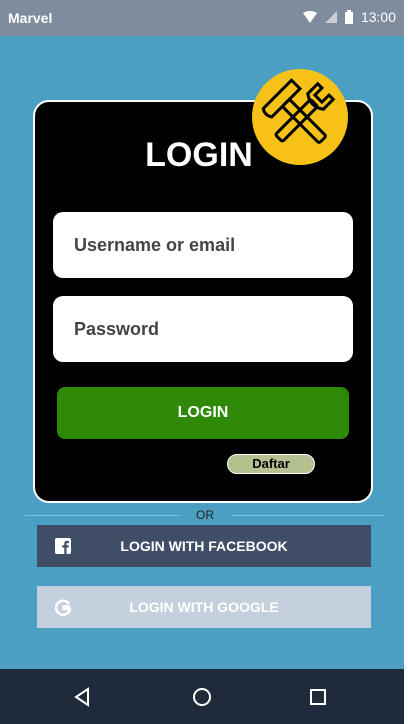 The width and height of the screenshot is (408, 724). Describe the element at coordinates (330, 17) in the screenshot. I see `signal-icon` at that location.